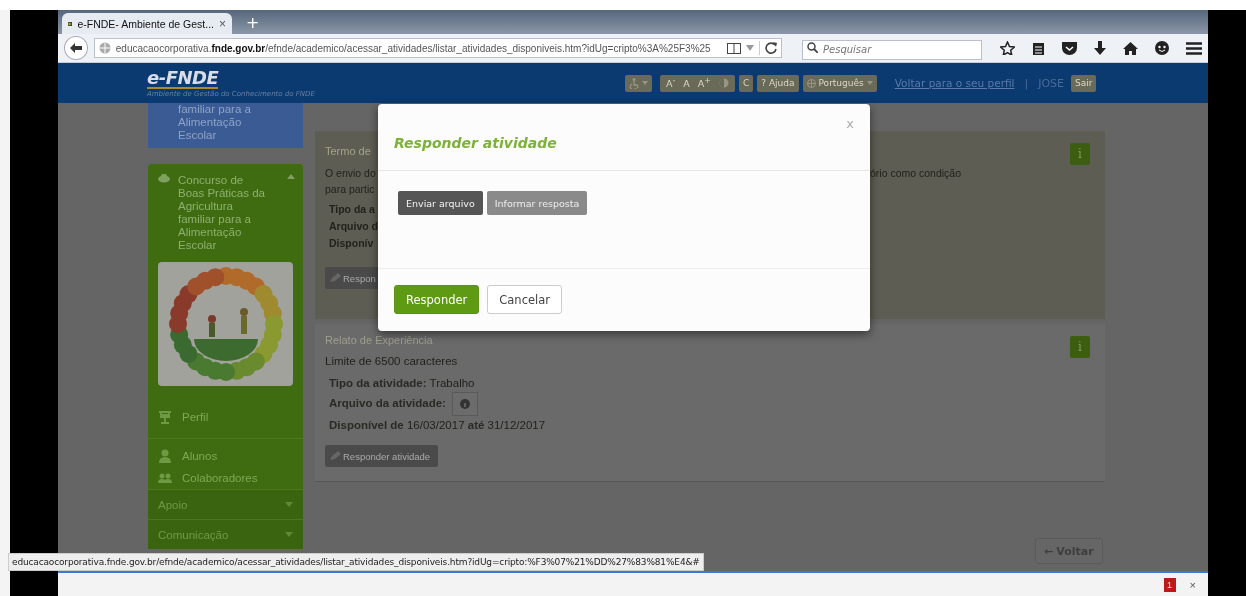  Describe the element at coordinates (391, 361) in the screenshot. I see `card-text: Limite de 6500 caracteres` at that location.